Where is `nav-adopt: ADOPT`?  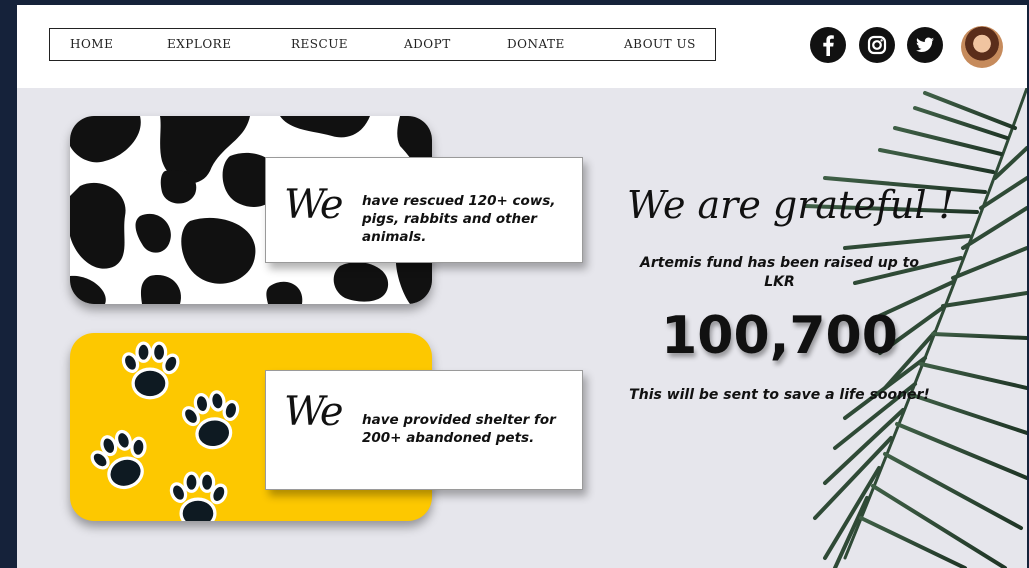
nav-adopt: ADOPT is located at coordinates (427, 44).